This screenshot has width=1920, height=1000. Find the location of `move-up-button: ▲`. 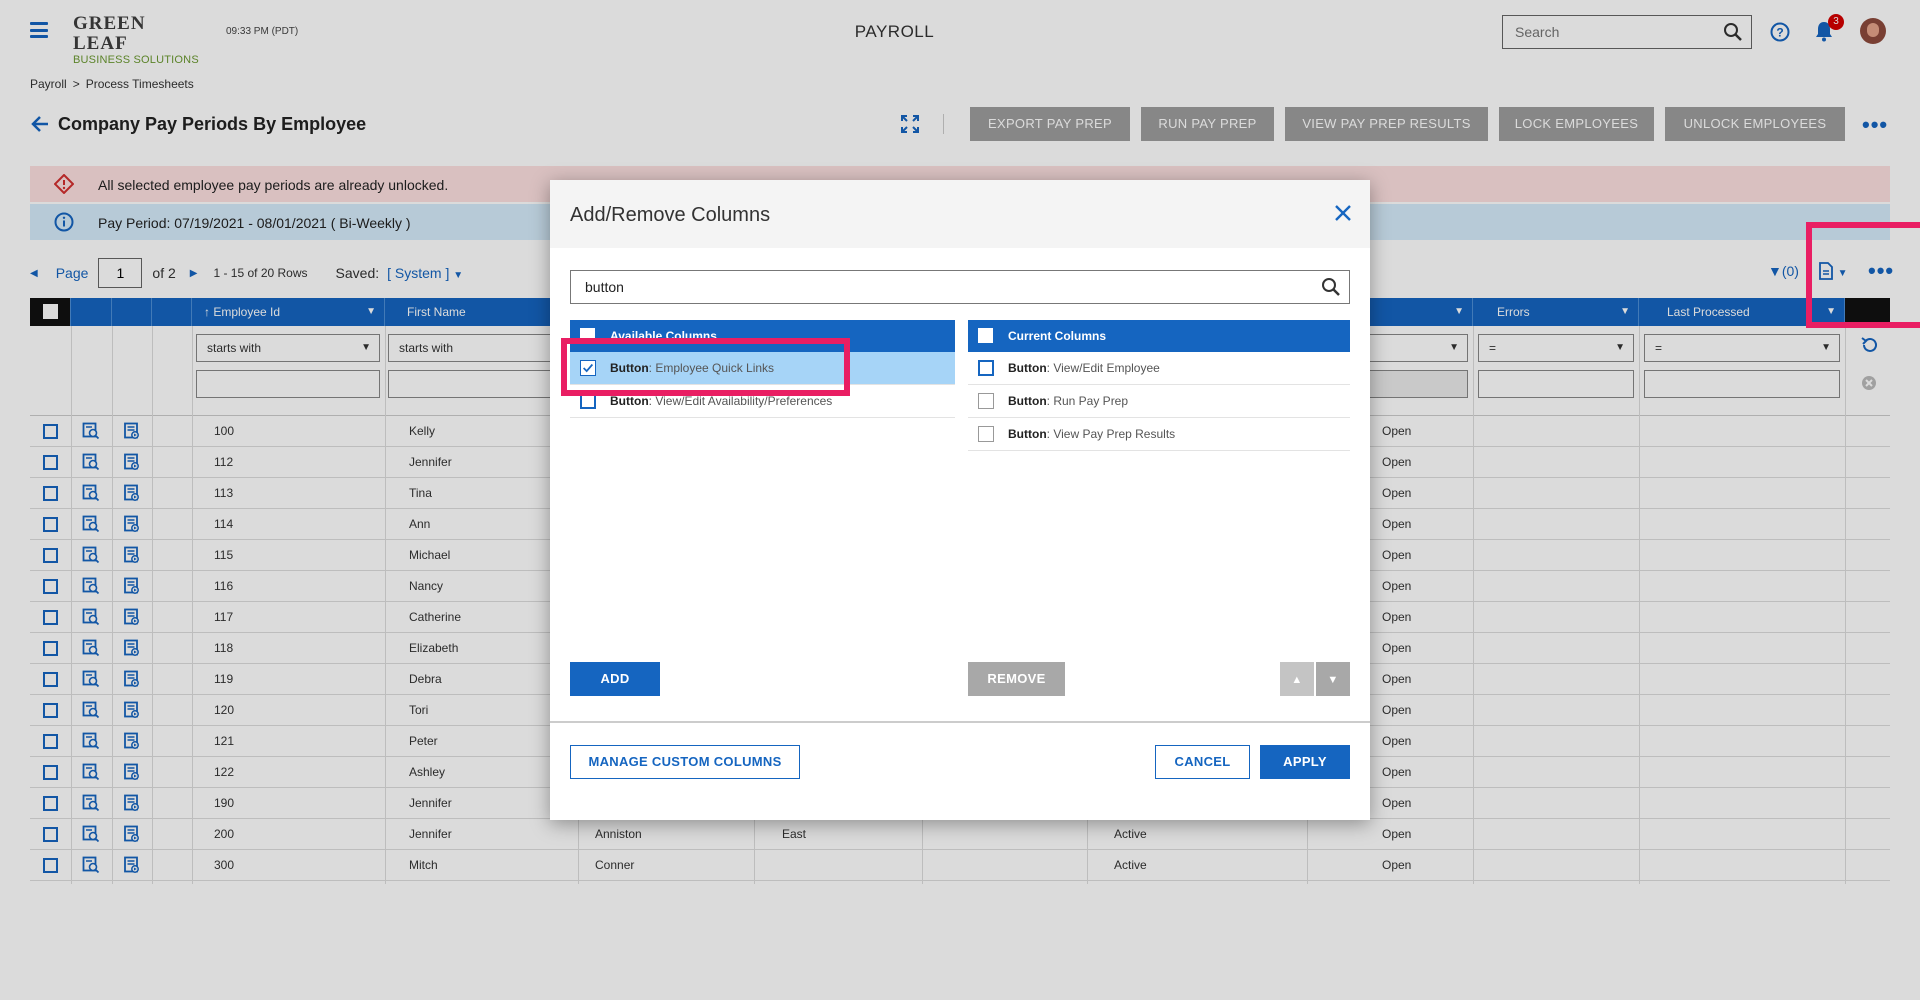

move-up-button: ▲ is located at coordinates (1297, 679).